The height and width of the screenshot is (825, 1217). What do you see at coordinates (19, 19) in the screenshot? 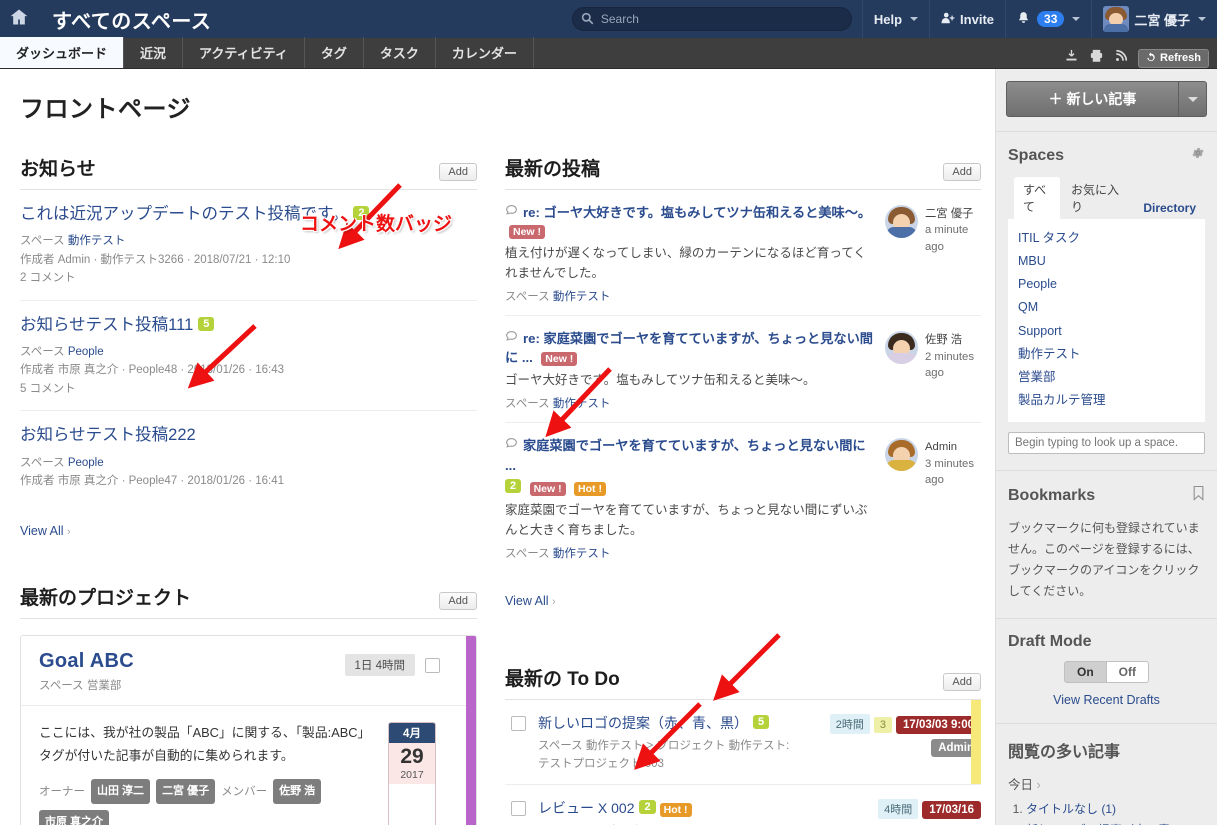
I see `home-button` at bounding box center [19, 19].